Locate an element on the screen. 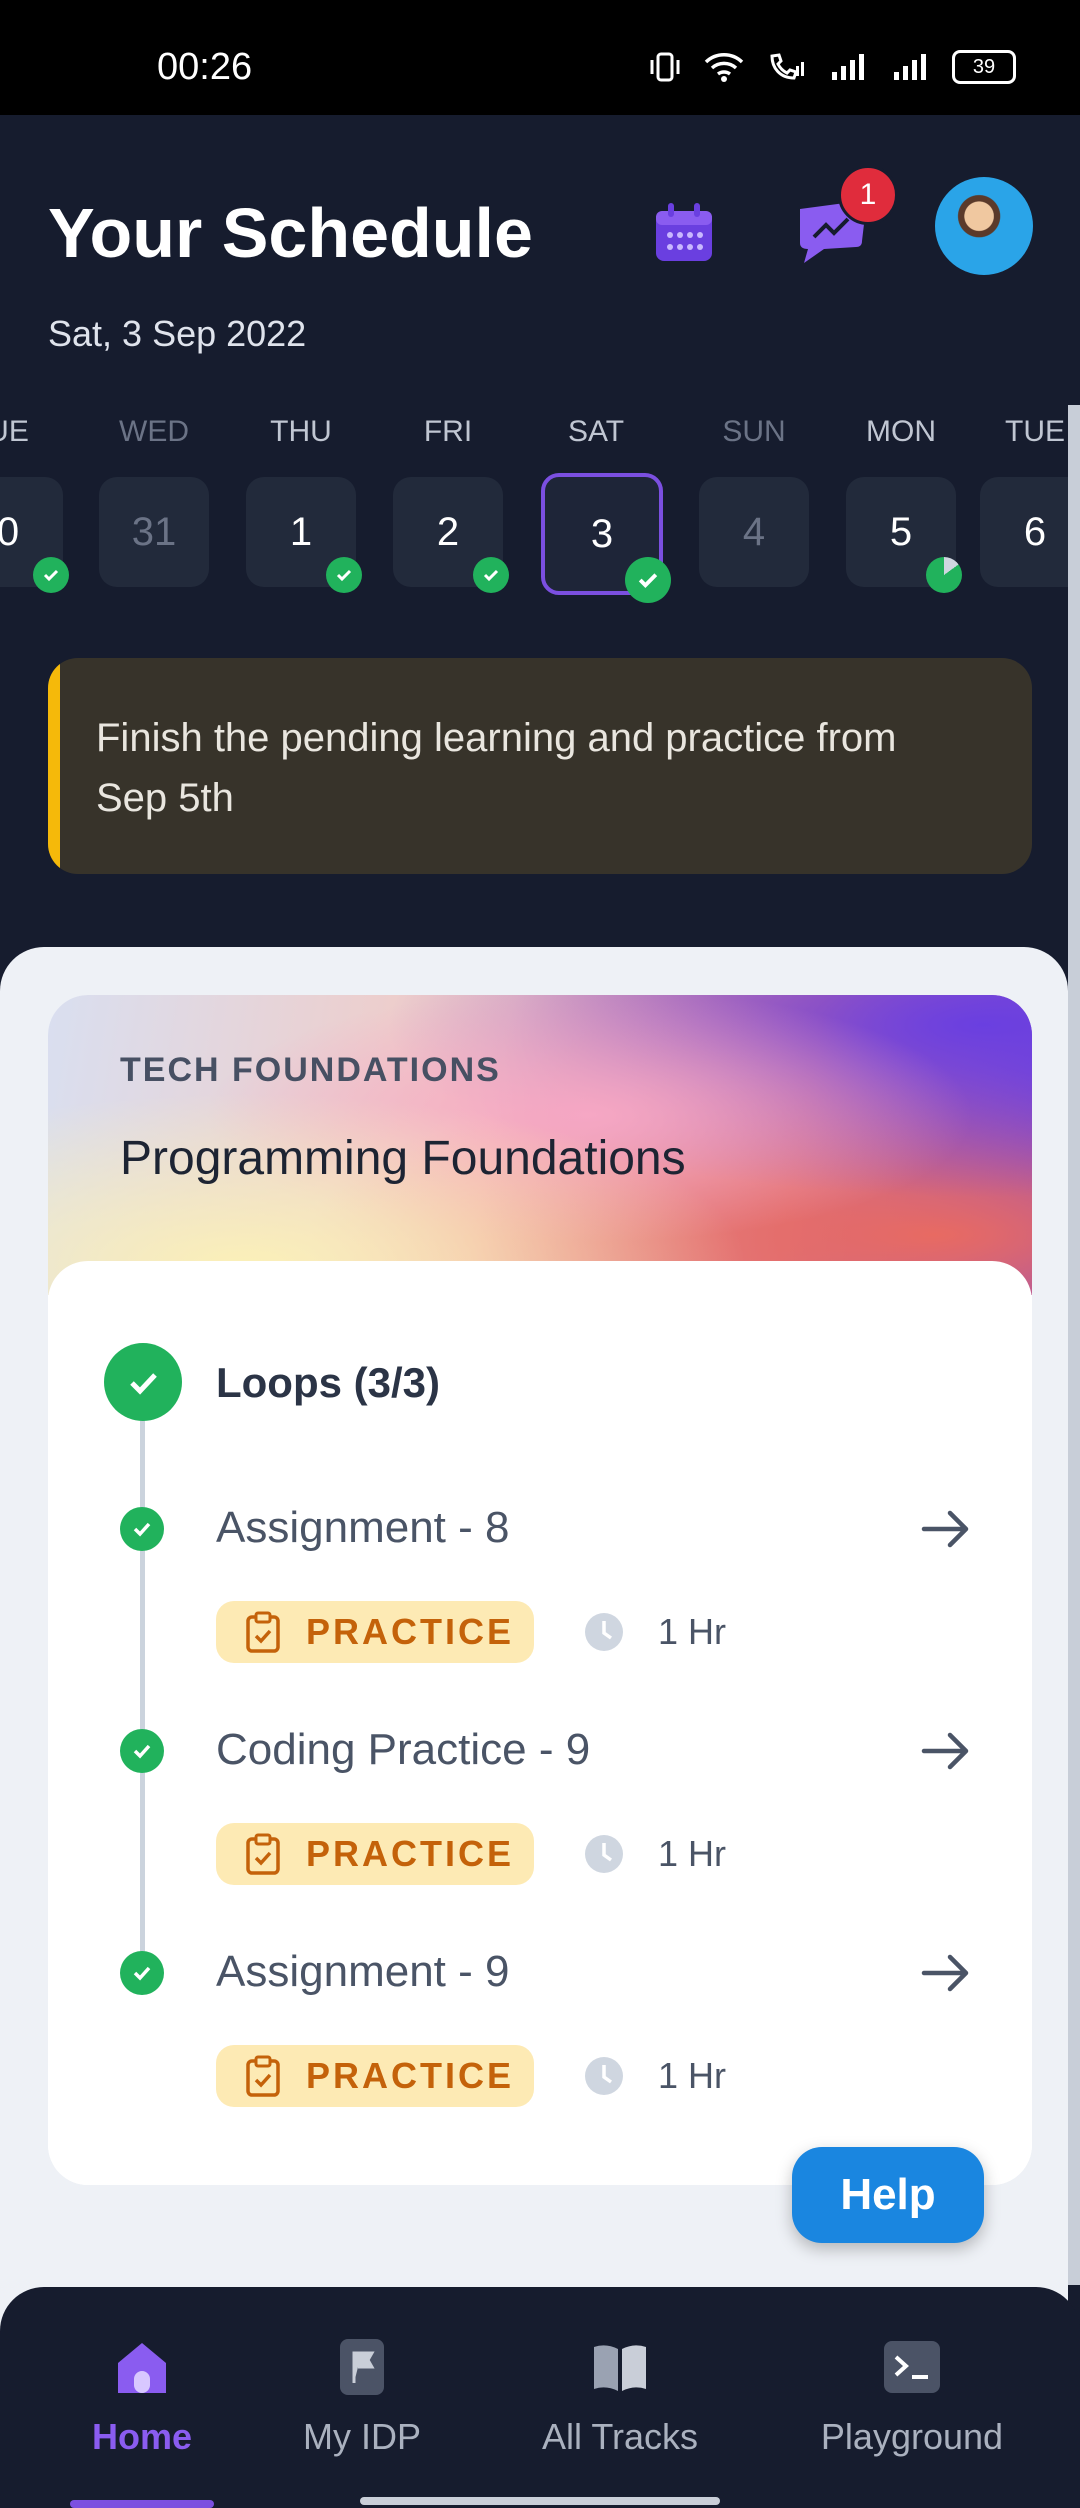  list-item: Assignment - 9 PRACTICE 1 Hr is located at coordinates (540, 2041).